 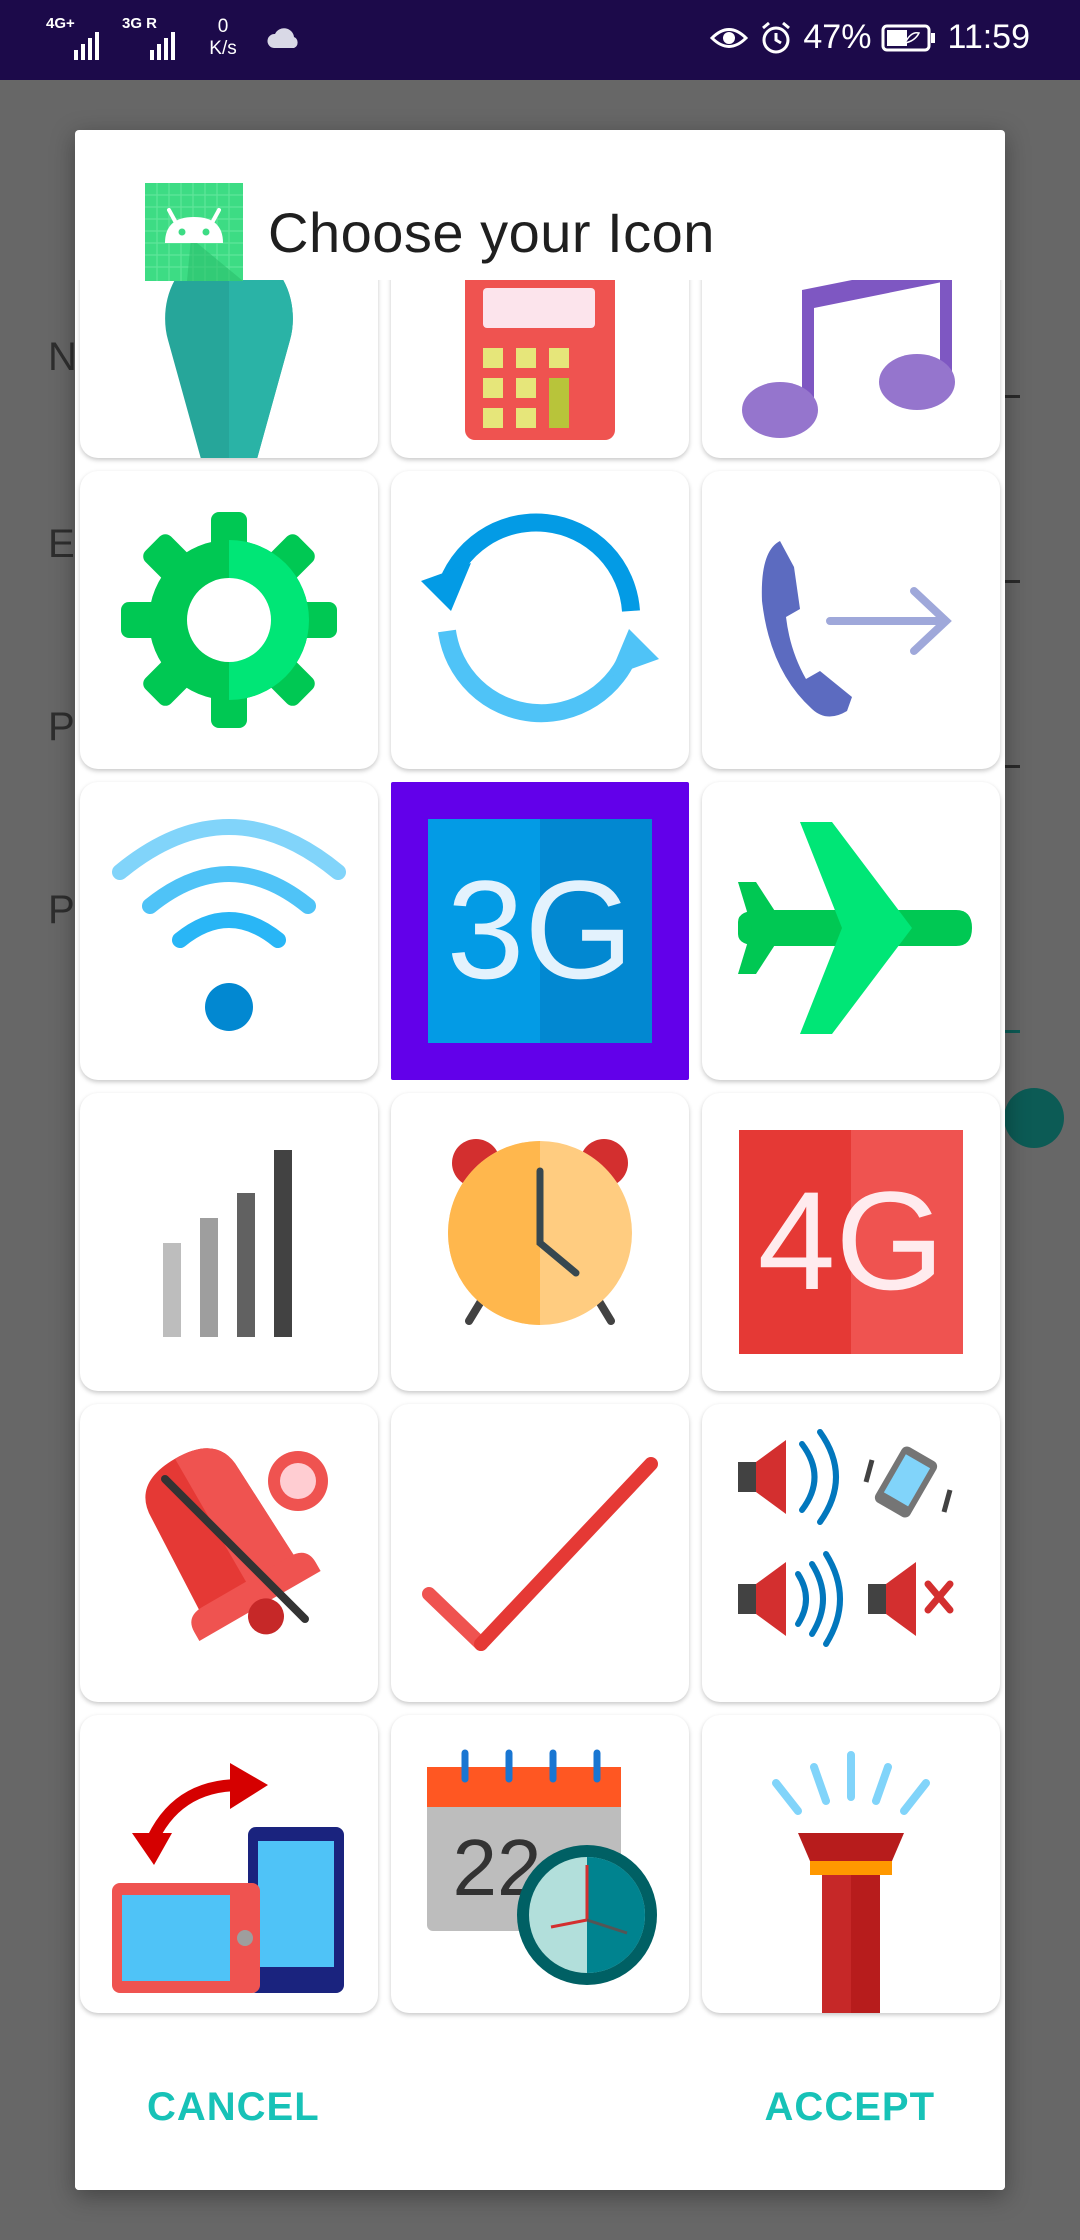 I want to click on icon-tile-wifi, so click(x=229, y=931).